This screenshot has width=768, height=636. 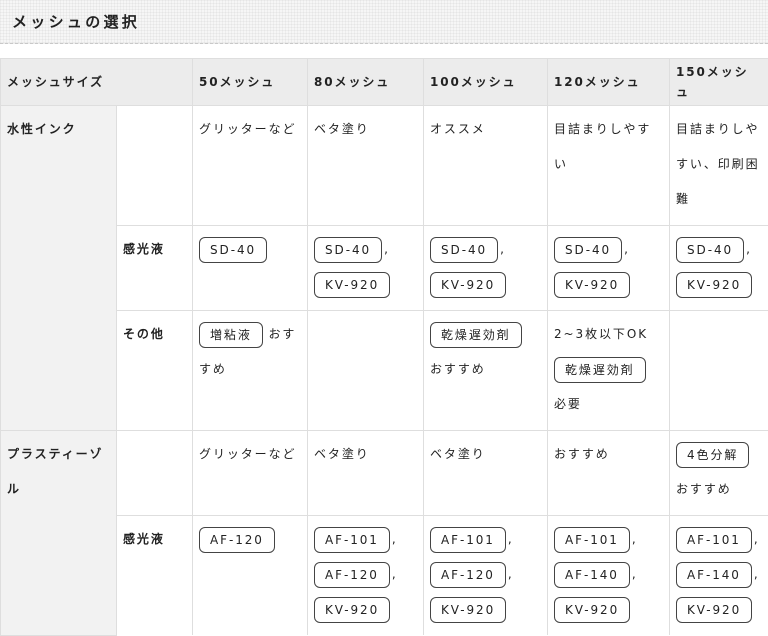 I want to click on water-ink-label: 水性インク, so click(x=59, y=268).